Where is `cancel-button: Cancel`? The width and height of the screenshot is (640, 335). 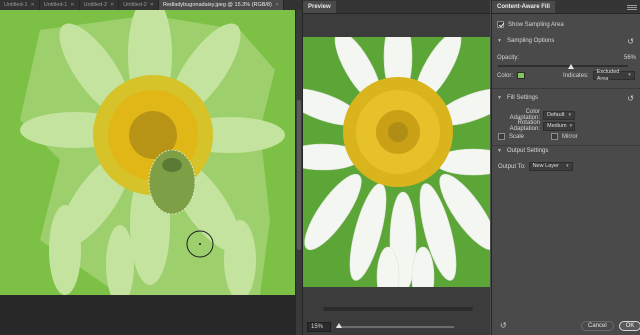
cancel-button: Cancel is located at coordinates (597, 326).